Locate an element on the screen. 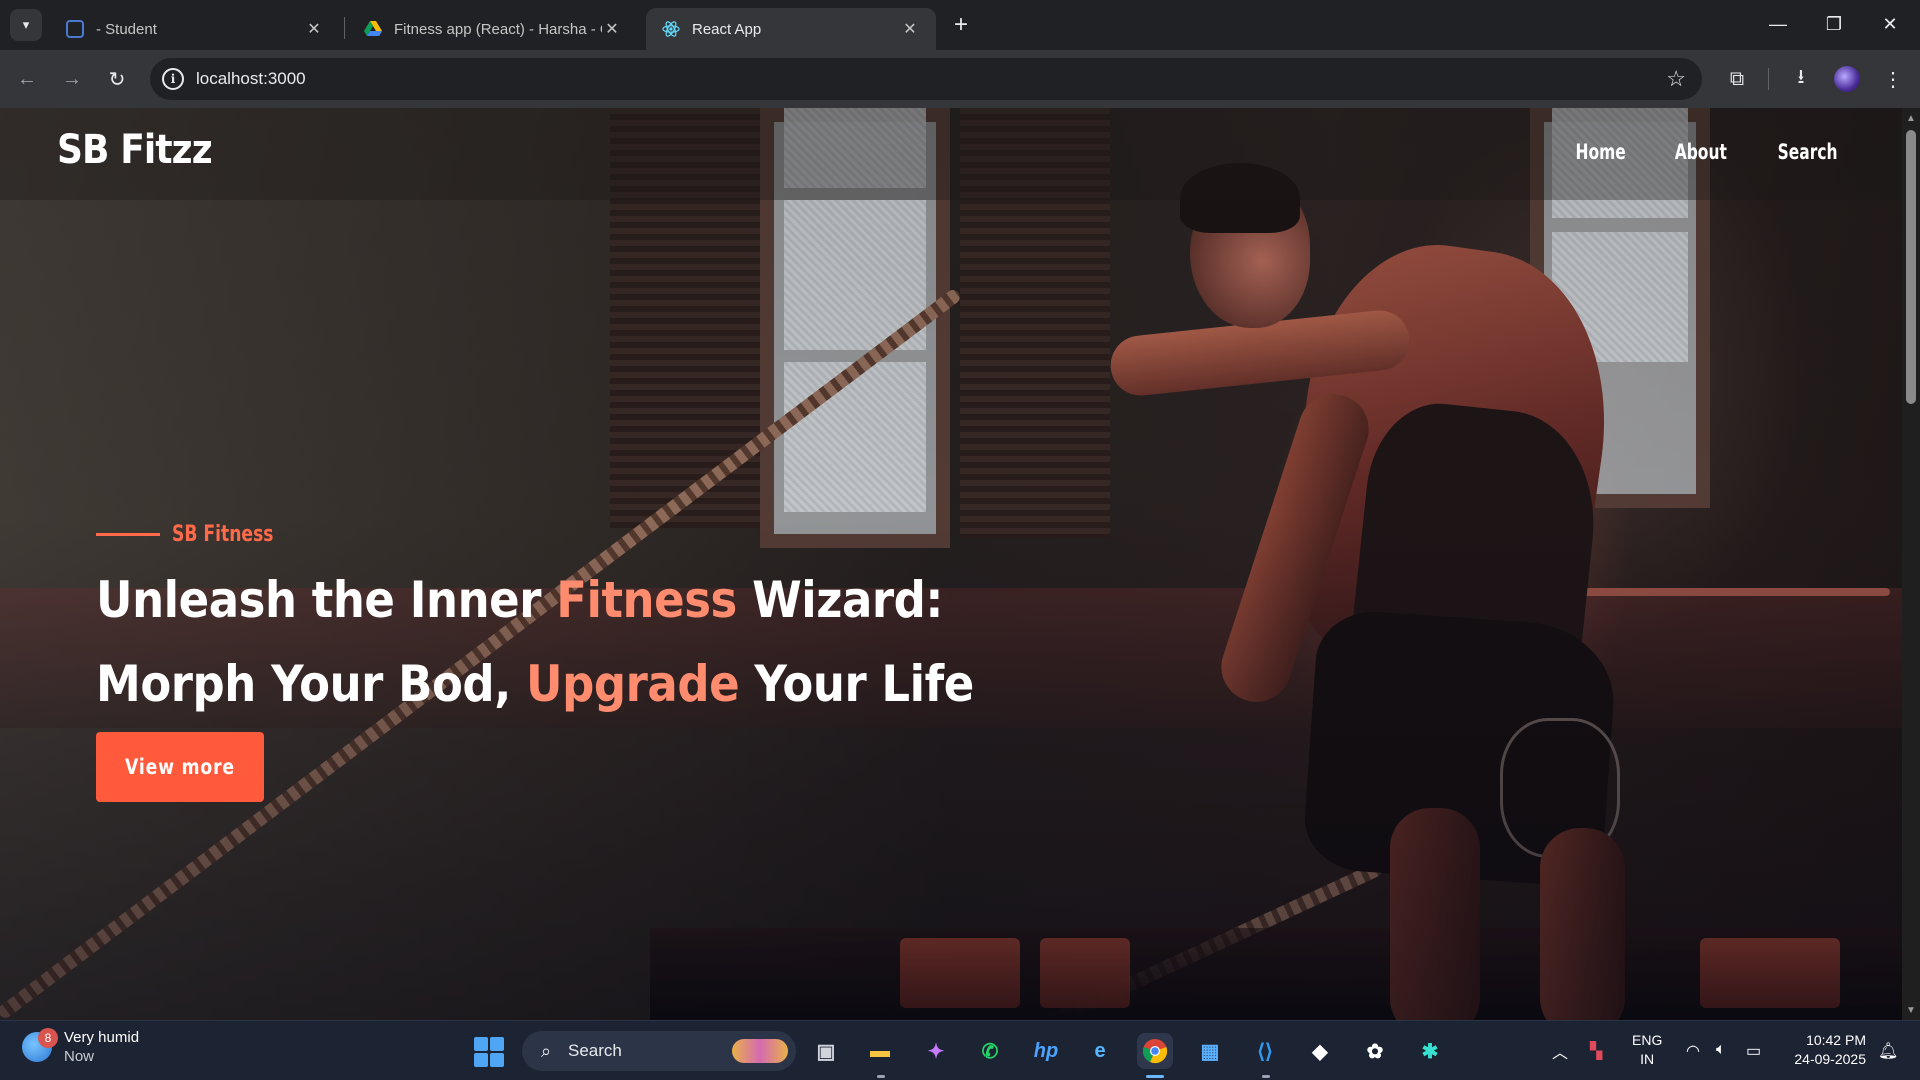 The width and height of the screenshot is (1920, 1080). weather-condition: Very humid is located at coordinates (102, 1037).